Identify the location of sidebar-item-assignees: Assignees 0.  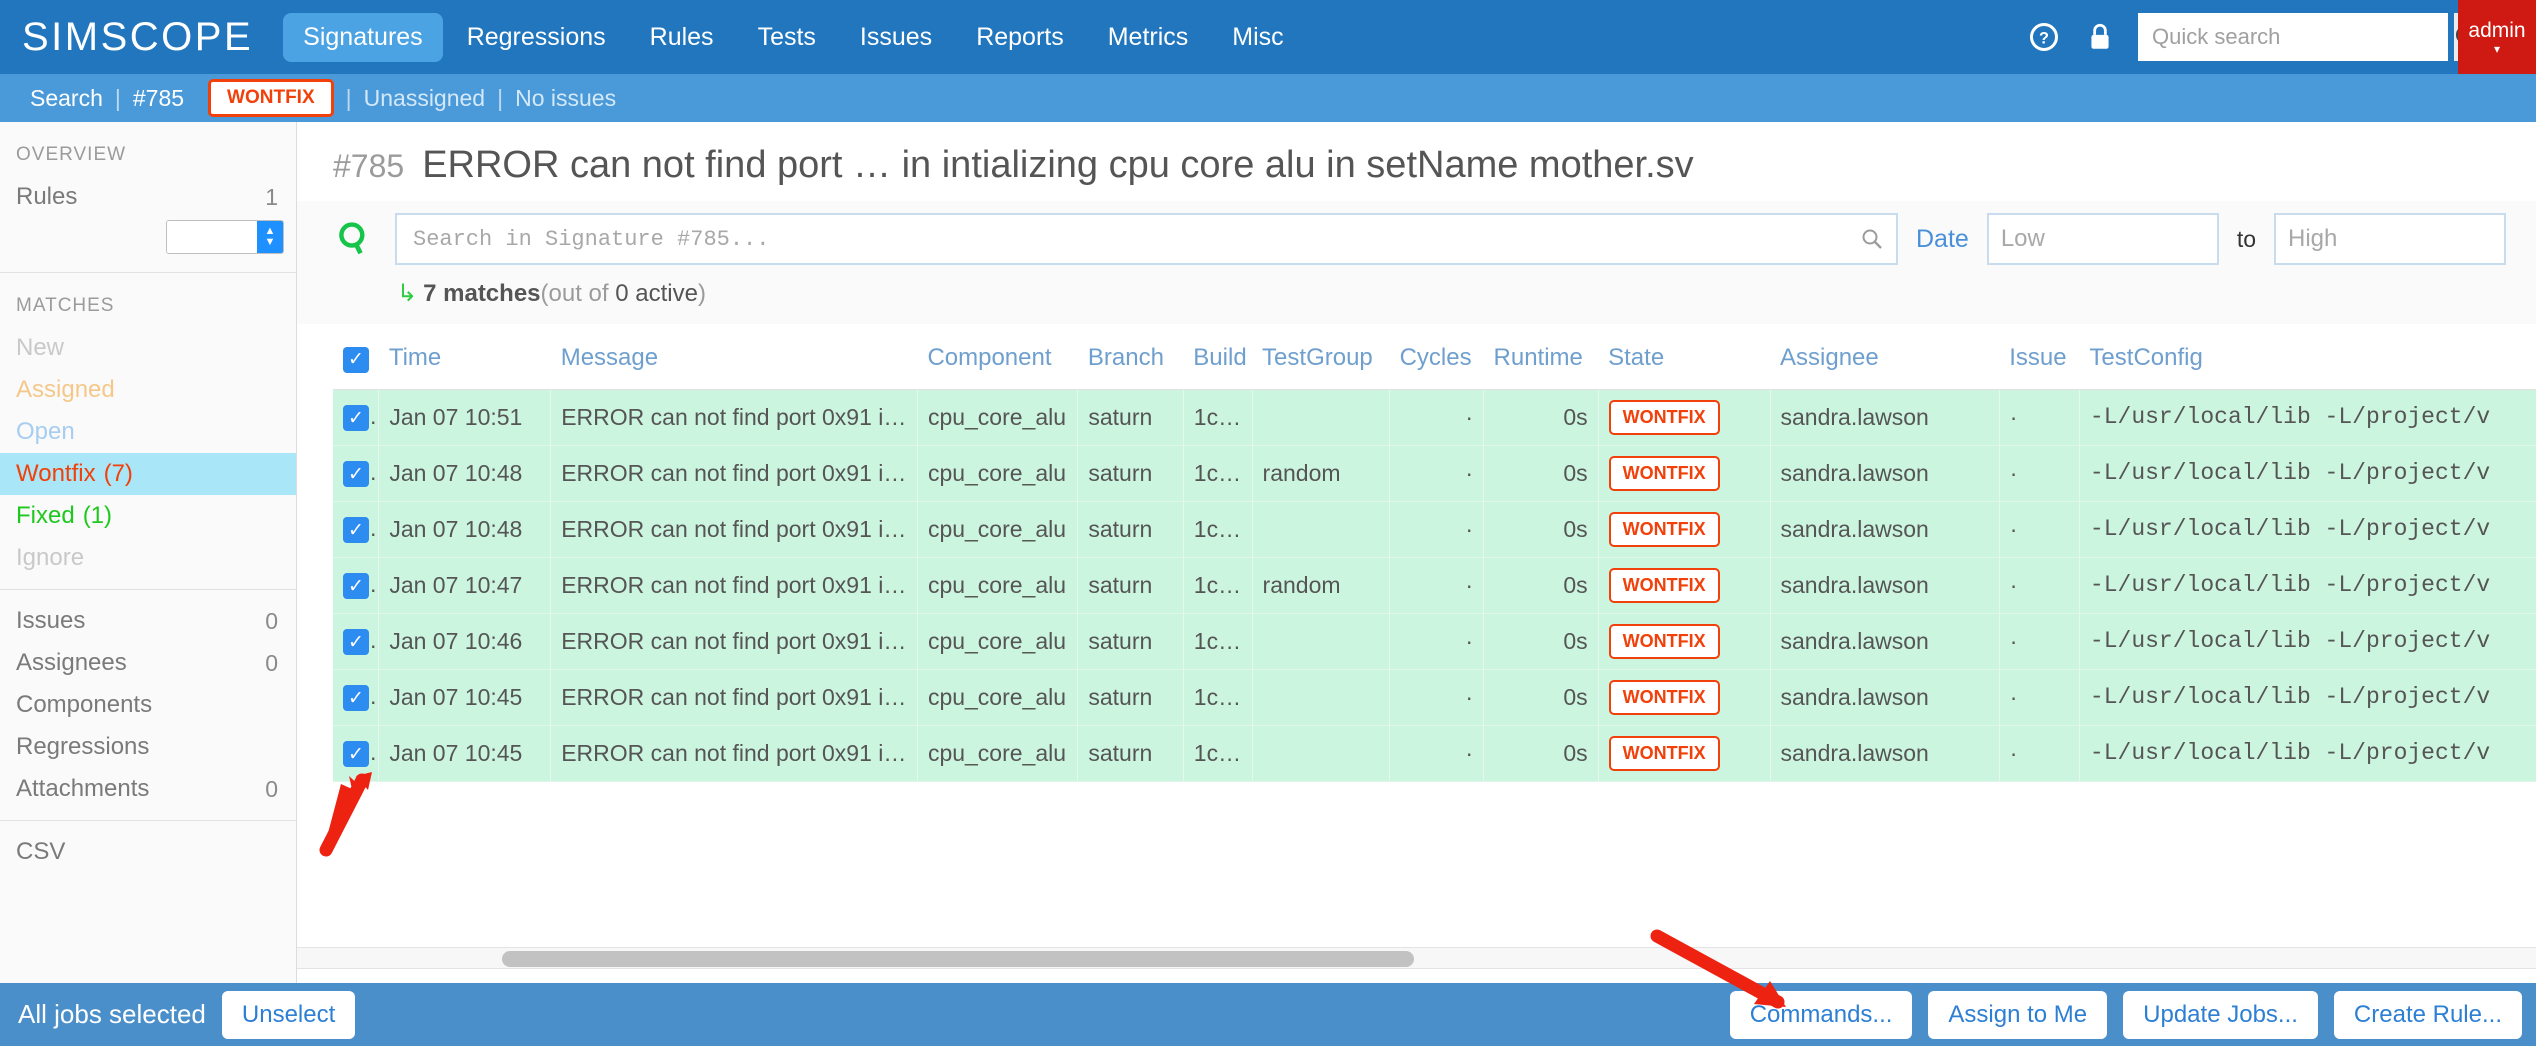
(148, 663).